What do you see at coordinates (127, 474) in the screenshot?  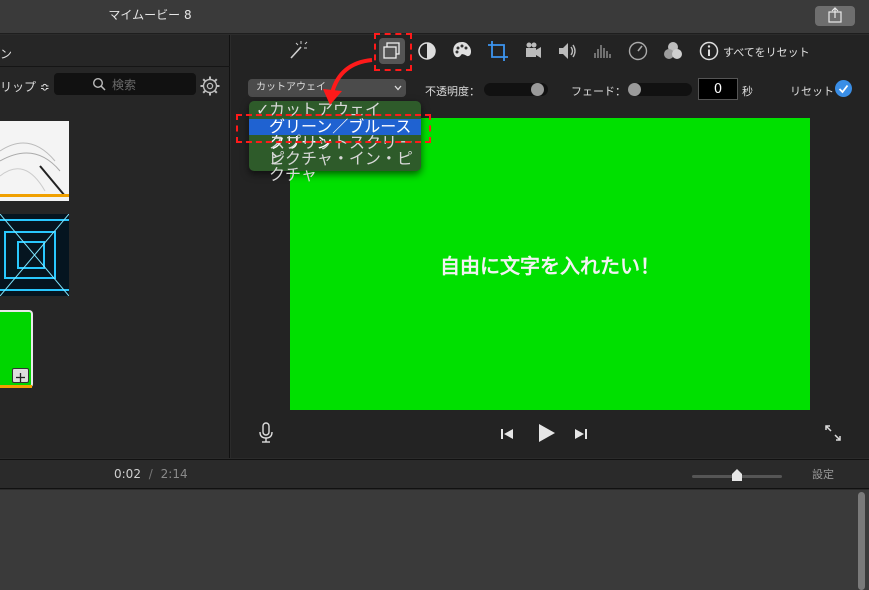 I see `current-time: 0:02` at bounding box center [127, 474].